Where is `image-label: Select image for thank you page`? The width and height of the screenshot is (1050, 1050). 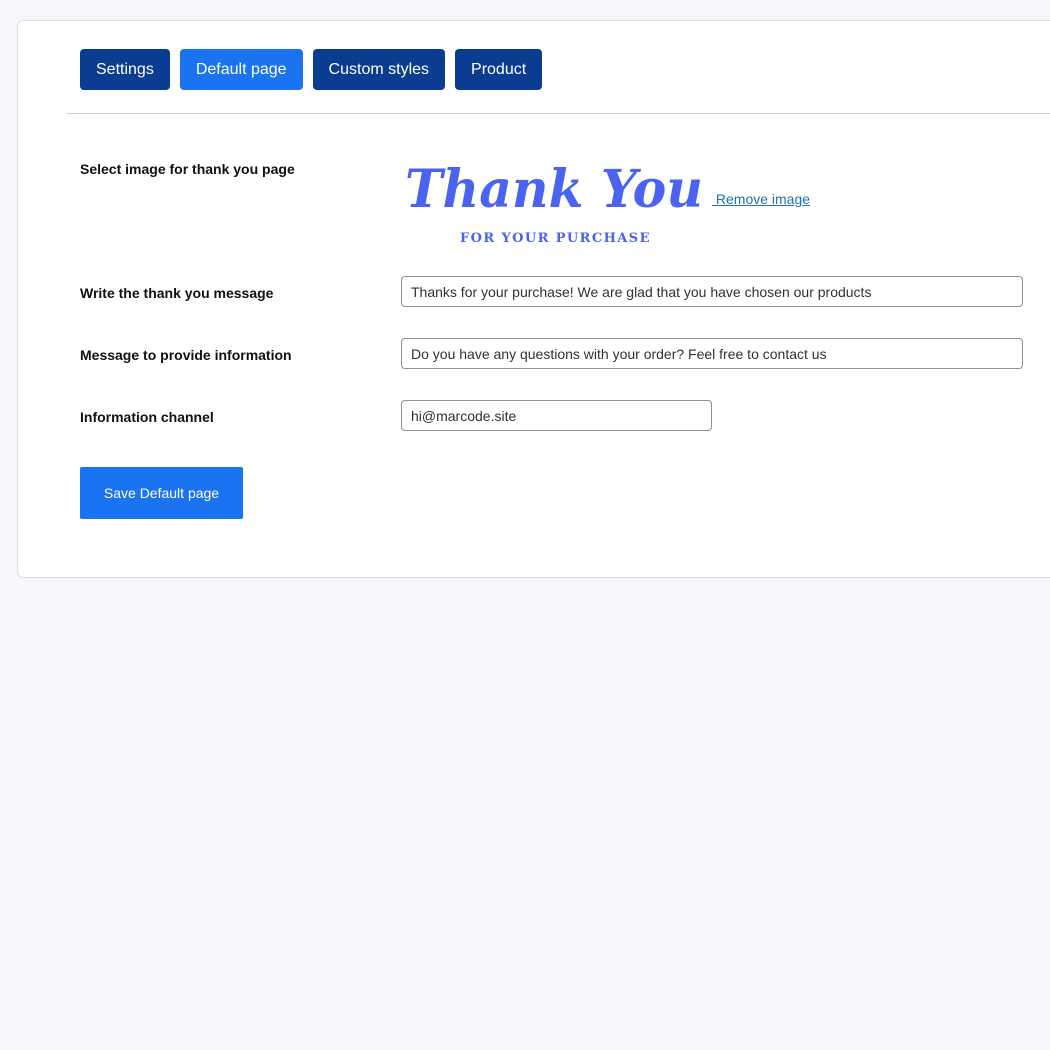
image-label: Select image for thank you page is located at coordinates (187, 169).